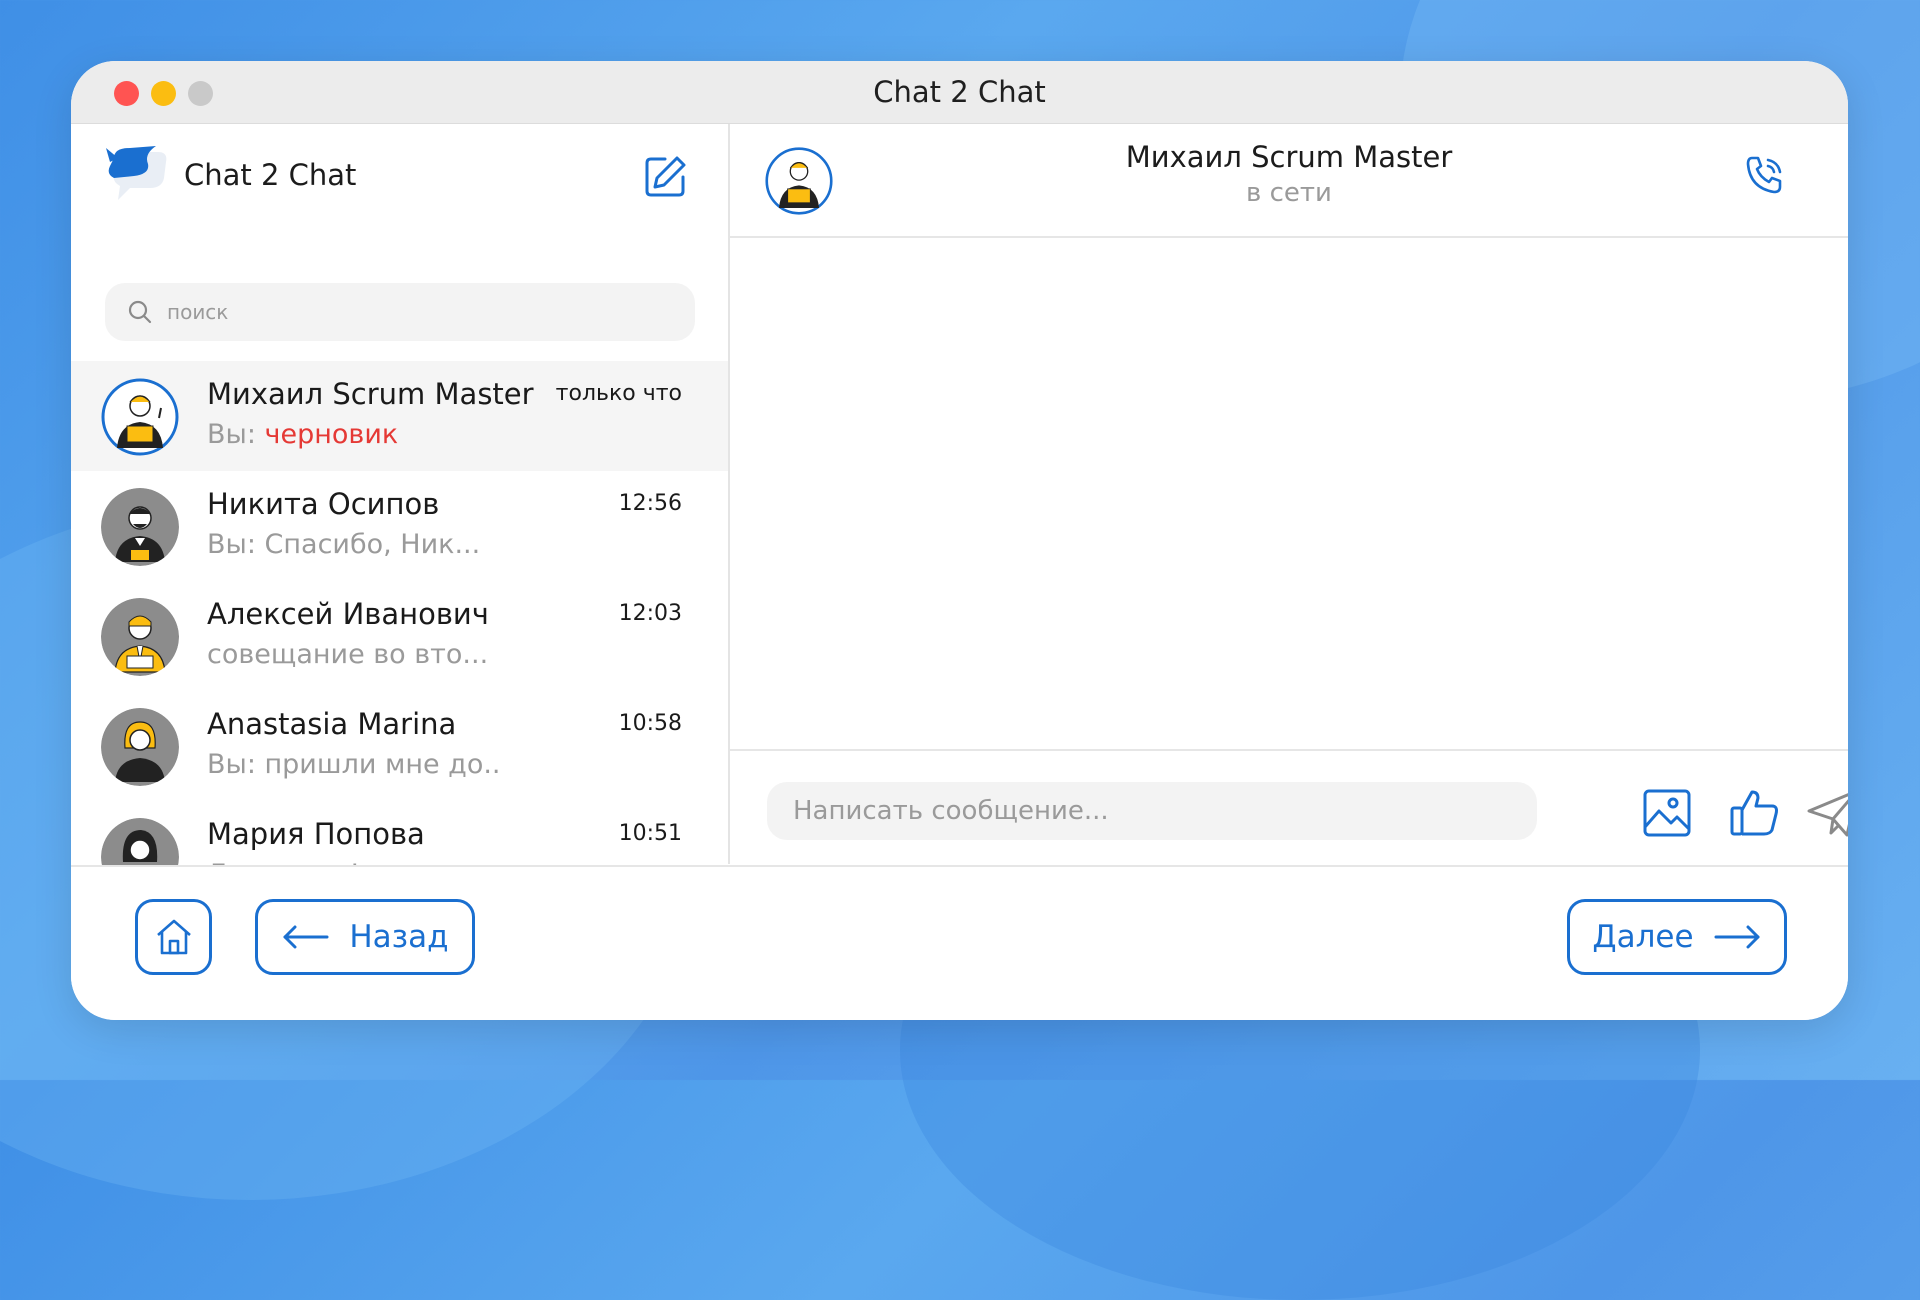 The height and width of the screenshot is (1300, 1920). What do you see at coordinates (1152, 811) in the screenshot?
I see `message-input` at bounding box center [1152, 811].